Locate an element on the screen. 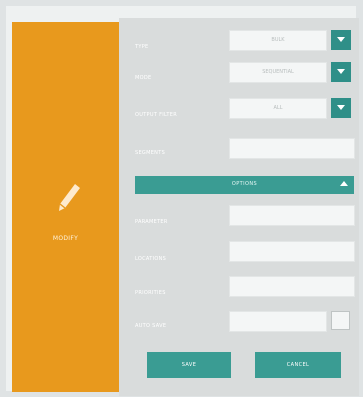 This screenshot has height=397, width=363. mode-value: SEQUENTIAL is located at coordinates (278, 72).